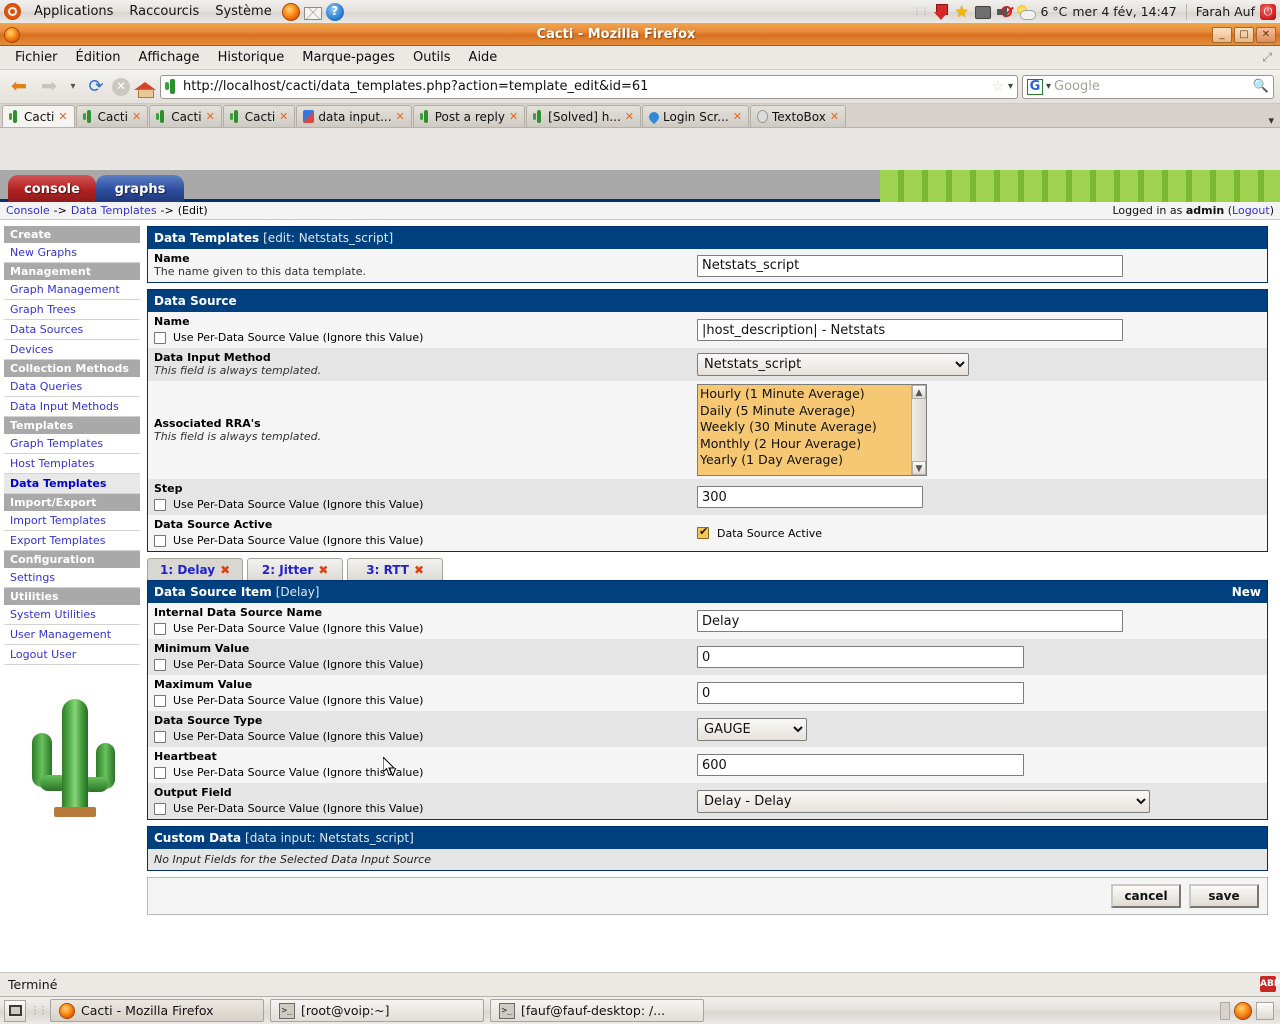  Describe the element at coordinates (164, 11) in the screenshot. I see `menu-raccourcis: Raccourcis` at that location.